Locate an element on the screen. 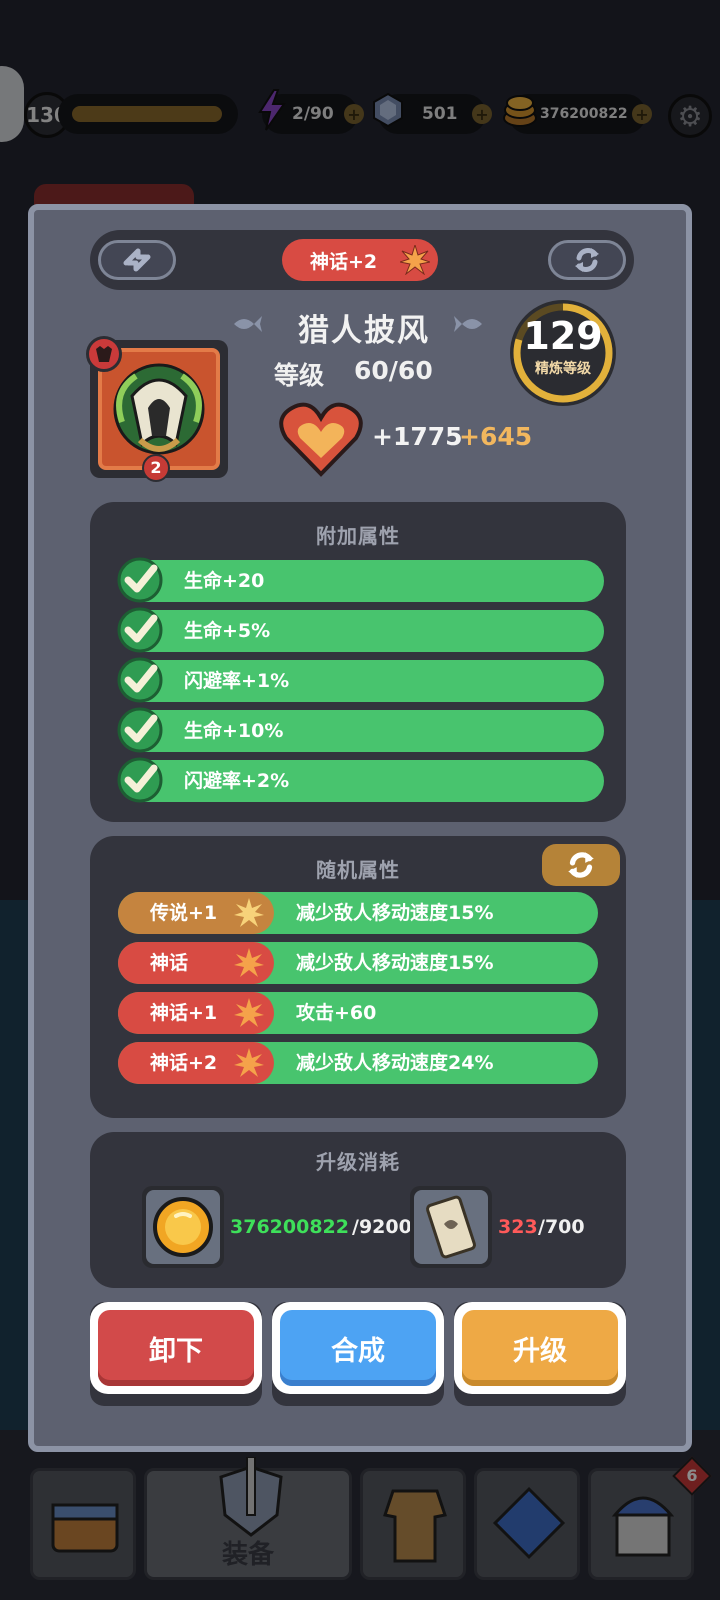 The image size is (720, 1600). fish-ornament-right-icon is located at coordinates (468, 324).